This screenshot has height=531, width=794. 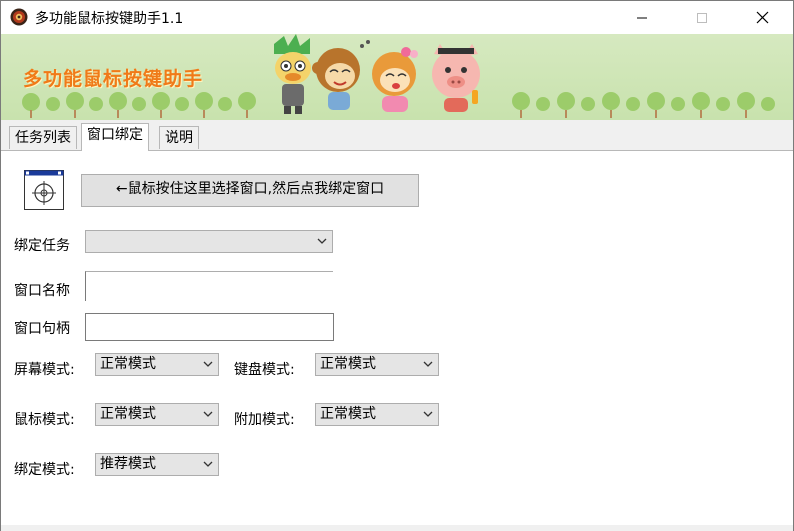 I want to click on title-bar: 多功能鼠标按键助手1.1, so click(x=397, y=17).